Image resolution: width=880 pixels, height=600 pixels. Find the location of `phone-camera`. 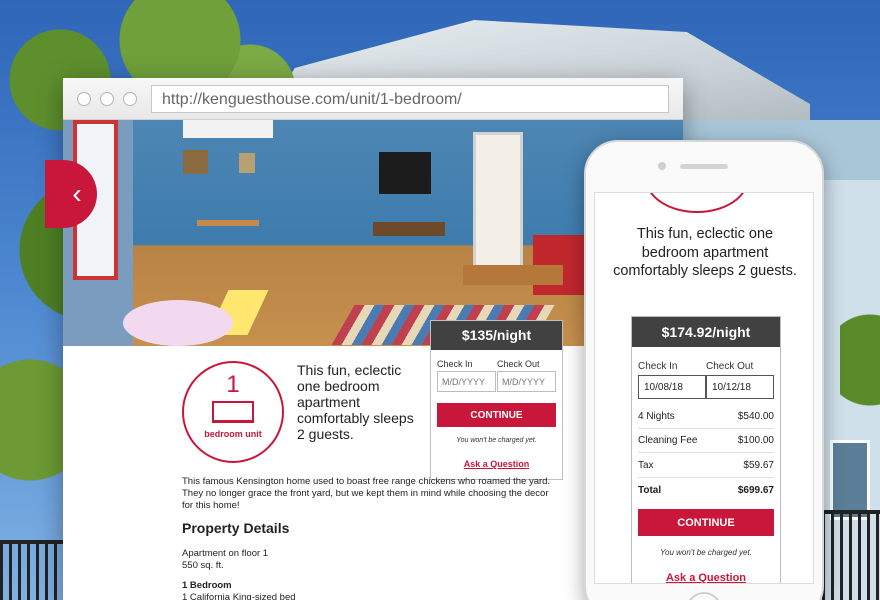

phone-camera is located at coordinates (662, 166).